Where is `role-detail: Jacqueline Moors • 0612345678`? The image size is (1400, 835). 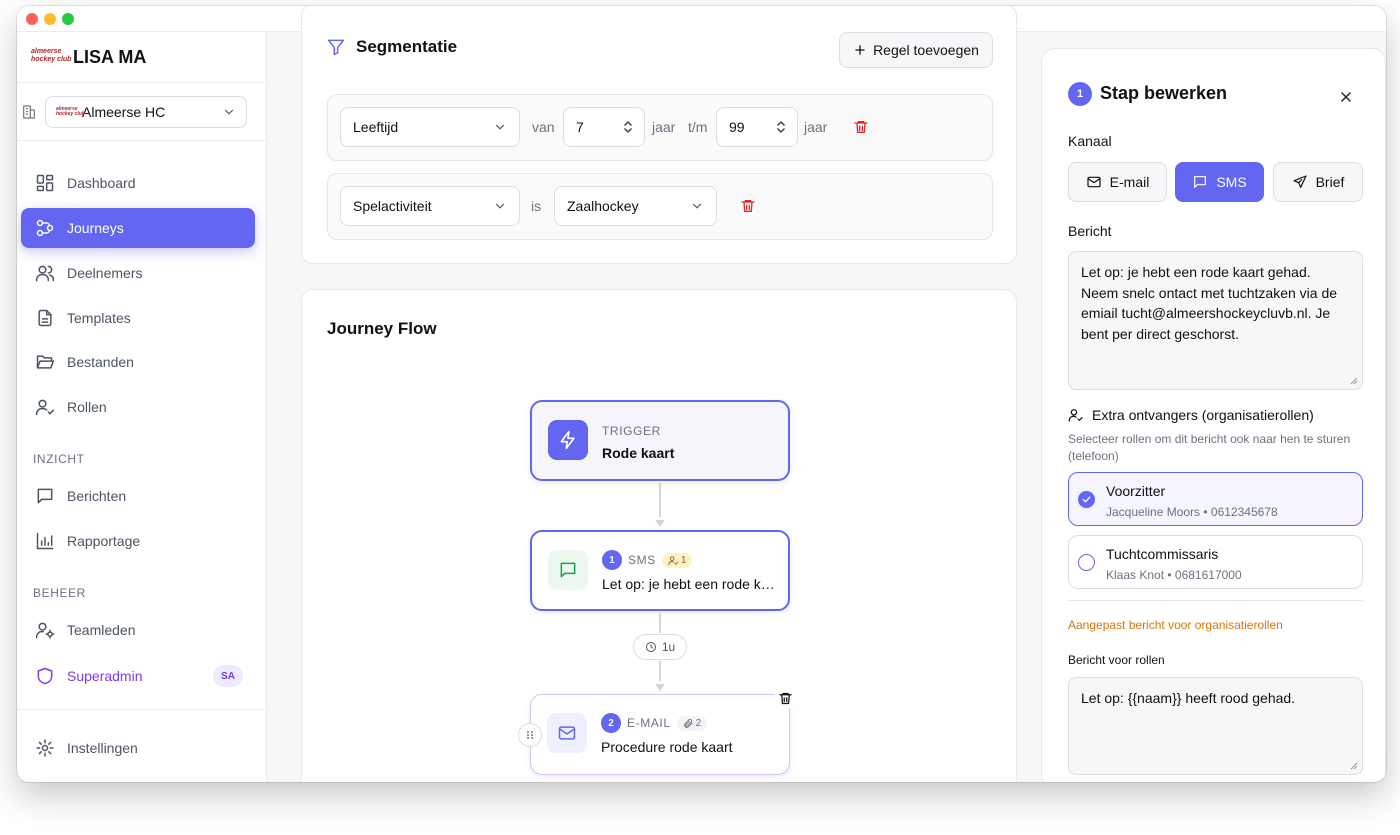
role-detail: Jacqueline Moors • 0612345678 is located at coordinates (1192, 512).